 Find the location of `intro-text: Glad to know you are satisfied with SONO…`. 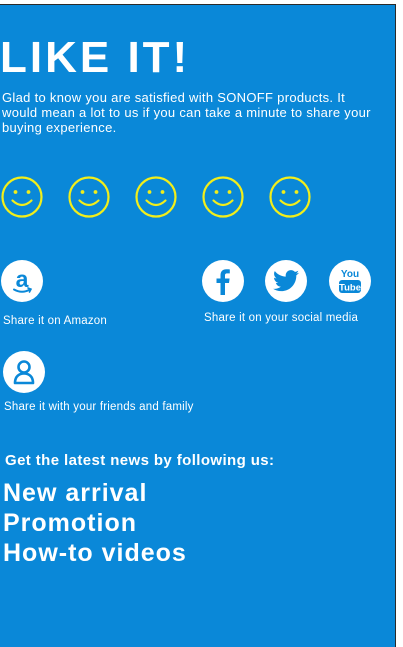

intro-text: Glad to know you are satisfied with SONO… is located at coordinates (186, 112).